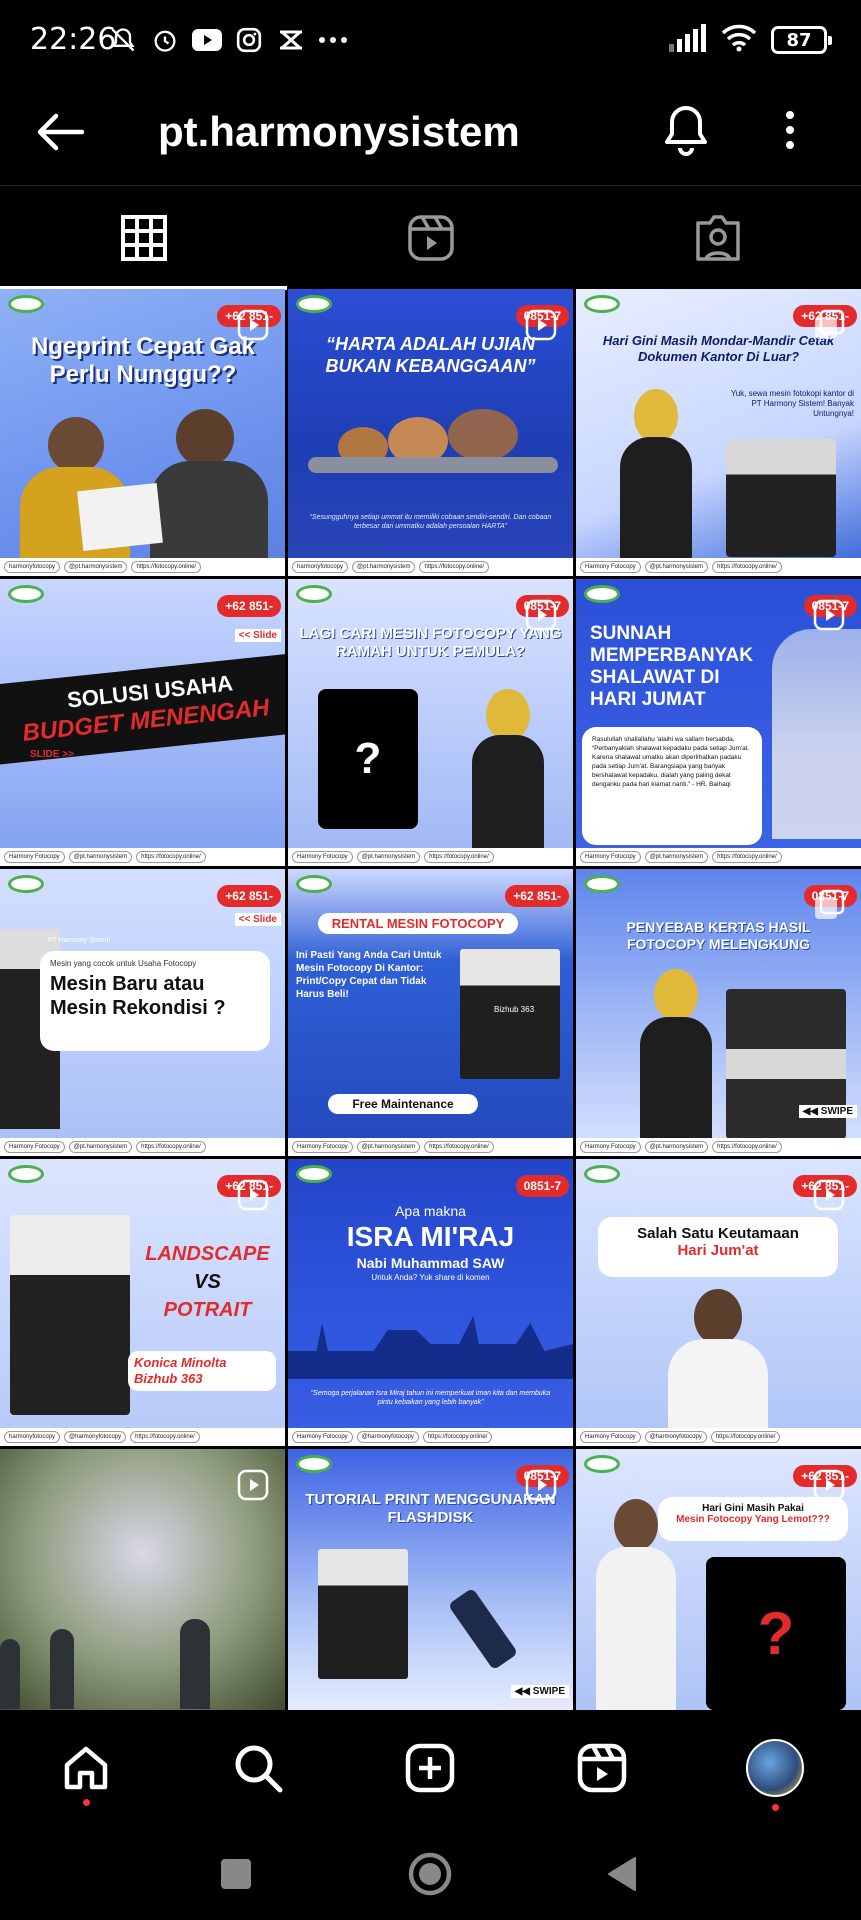 This screenshot has width=861, height=1920. I want to click on flashdisk-photo, so click(483, 1629).